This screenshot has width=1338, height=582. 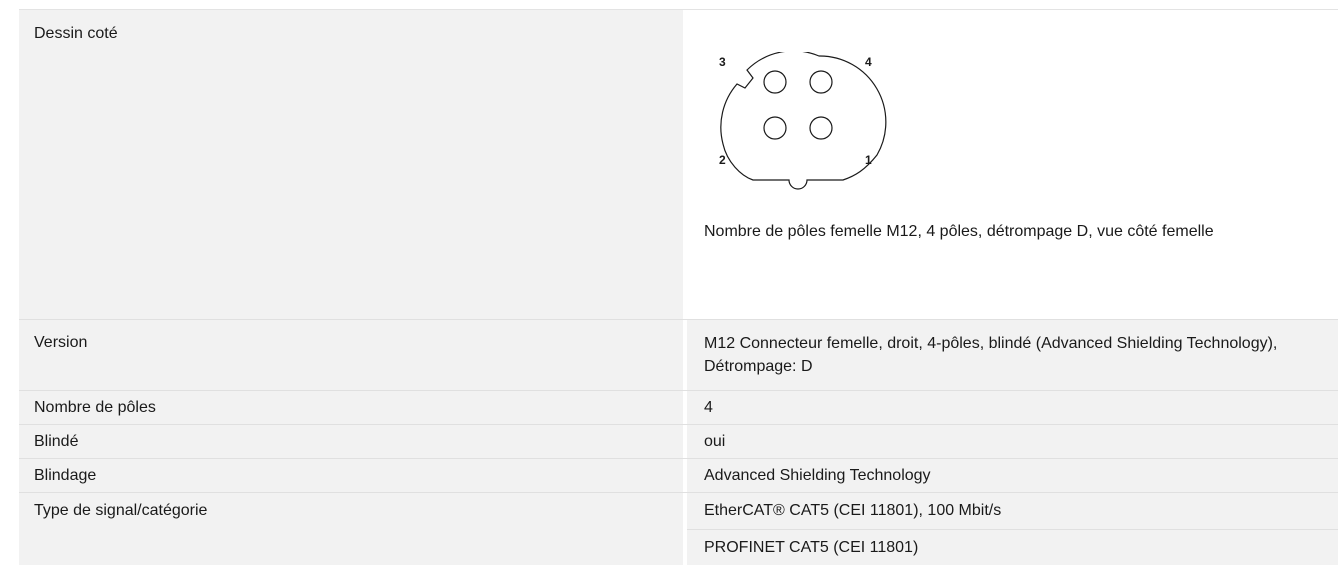 What do you see at coordinates (868, 62) in the screenshot?
I see `pin-label-4: 4` at bounding box center [868, 62].